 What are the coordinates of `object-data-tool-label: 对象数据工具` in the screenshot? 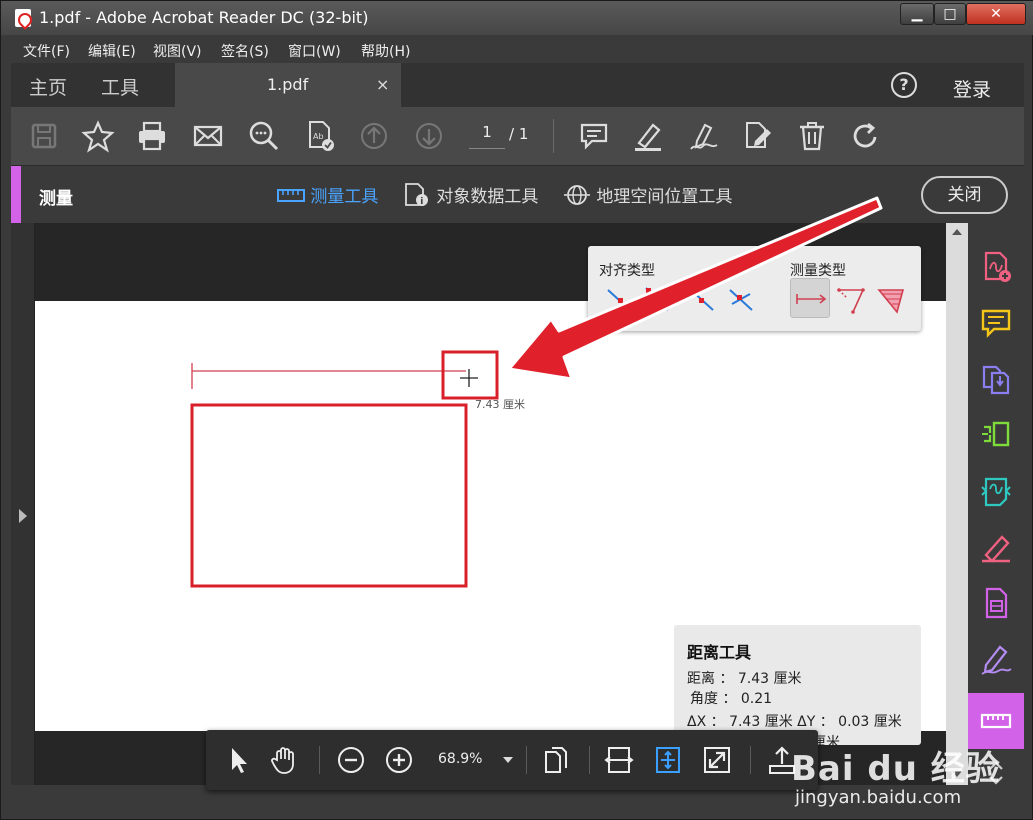 It's located at (487, 197).